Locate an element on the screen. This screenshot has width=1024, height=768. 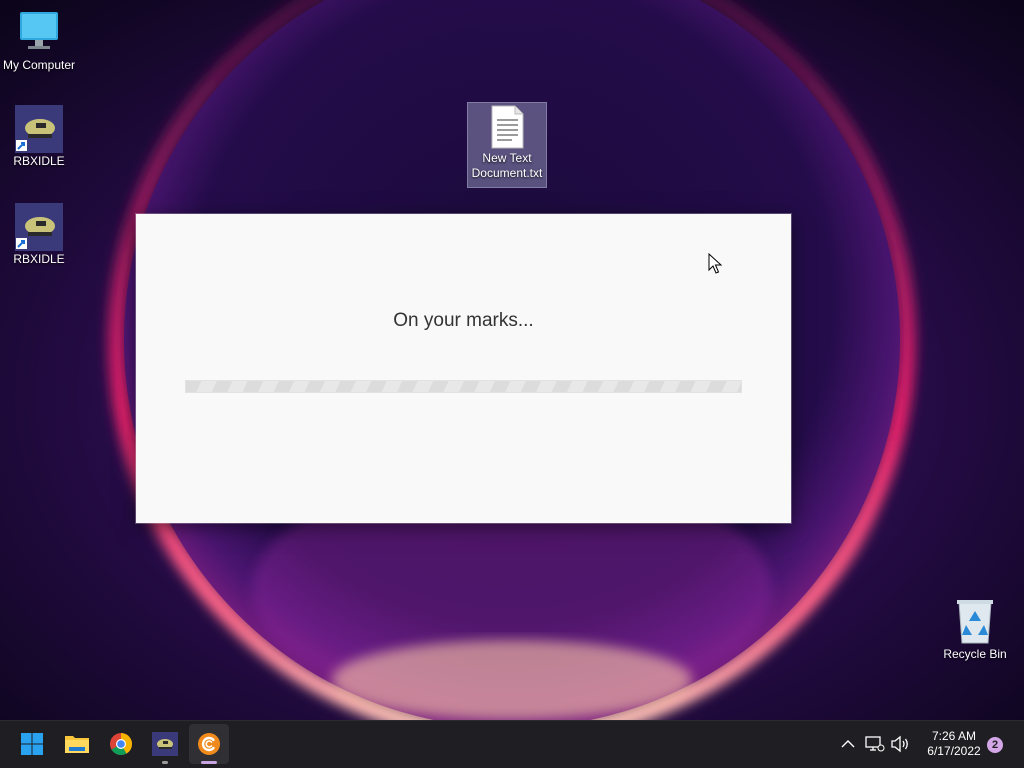
volume-icon is located at coordinates (899, 744).